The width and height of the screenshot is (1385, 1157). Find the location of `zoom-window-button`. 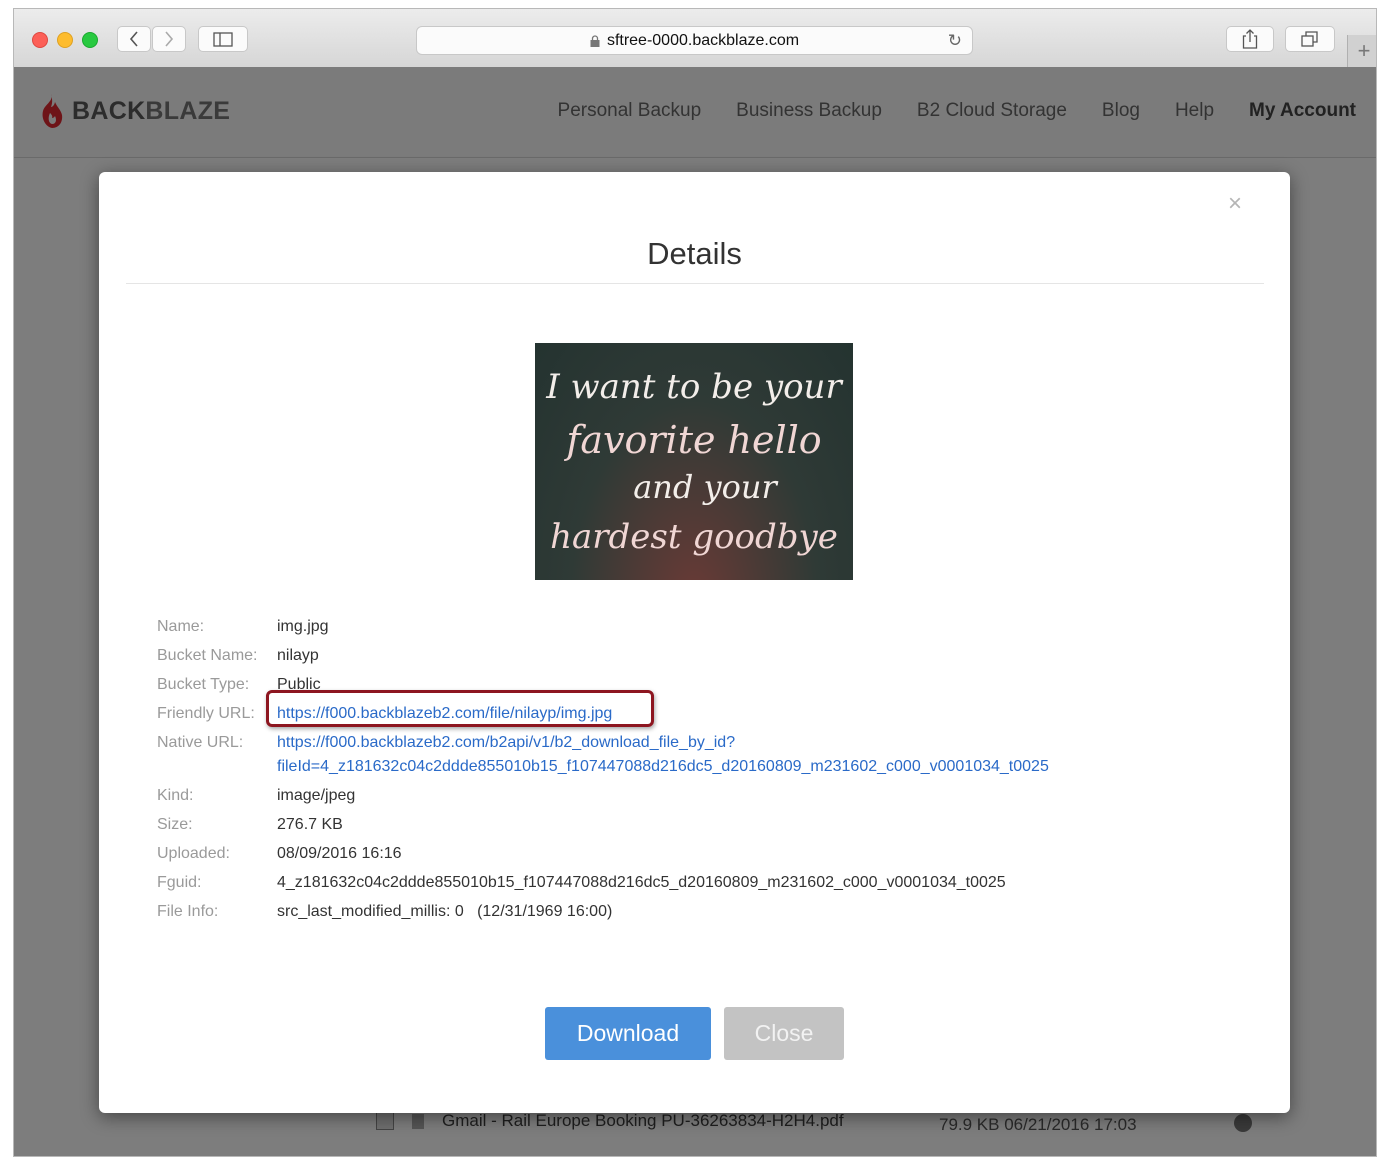

zoom-window-button is located at coordinates (90, 40).